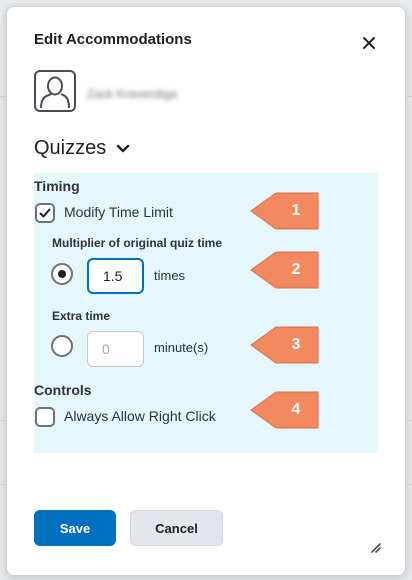 The image size is (412, 580). What do you see at coordinates (286, 211) in the screenshot?
I see `callout-1: 1` at bounding box center [286, 211].